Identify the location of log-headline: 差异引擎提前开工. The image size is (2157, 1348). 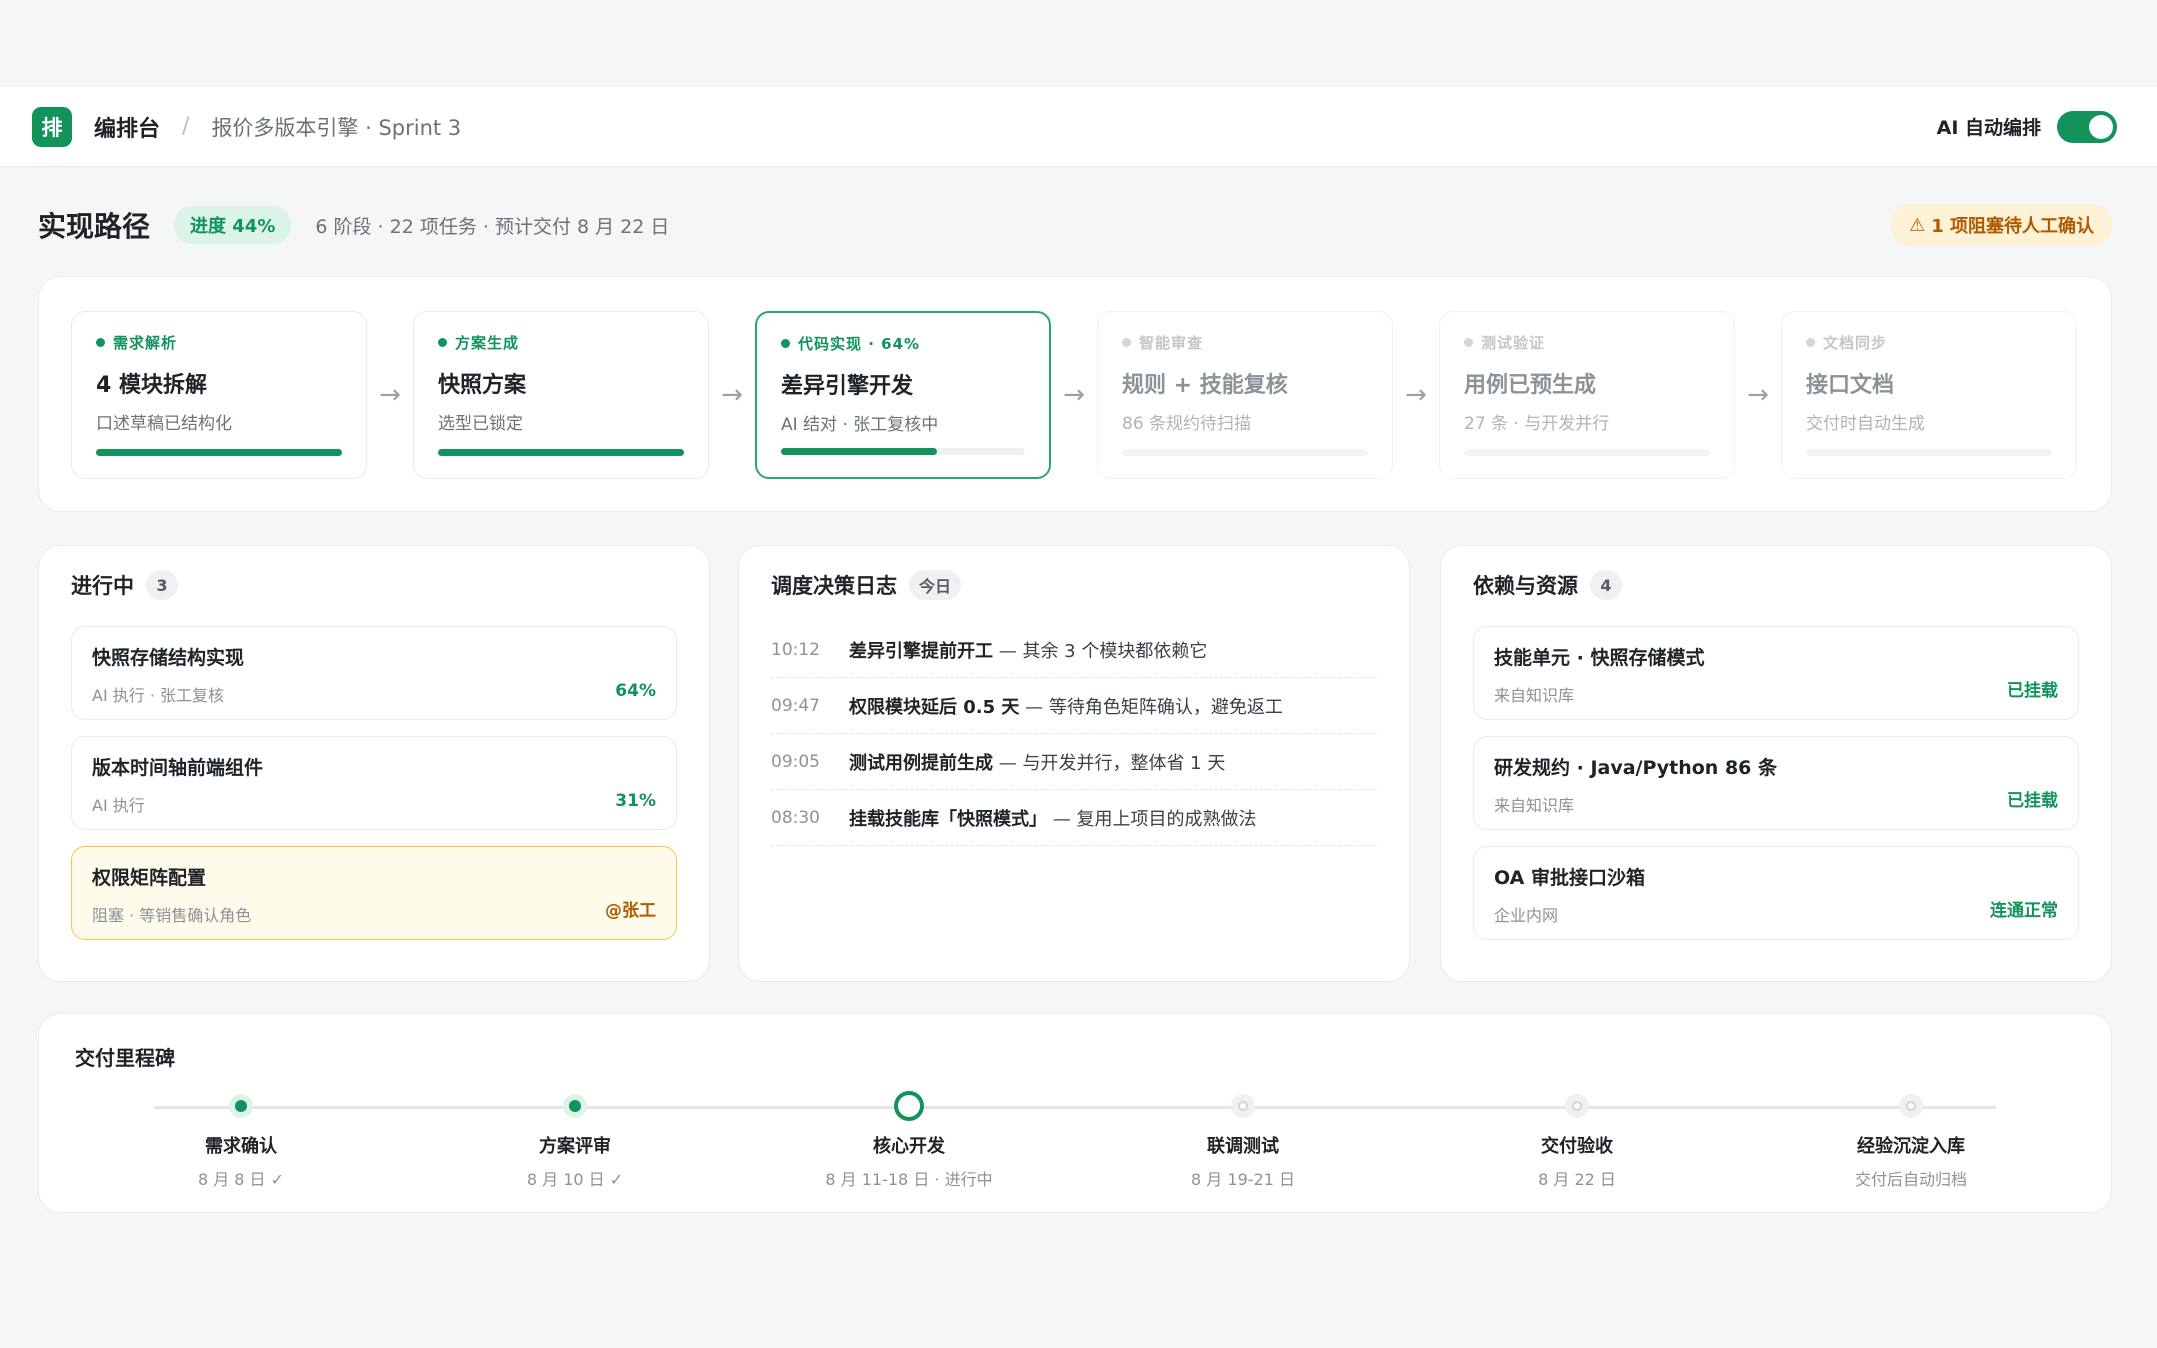
(921, 651).